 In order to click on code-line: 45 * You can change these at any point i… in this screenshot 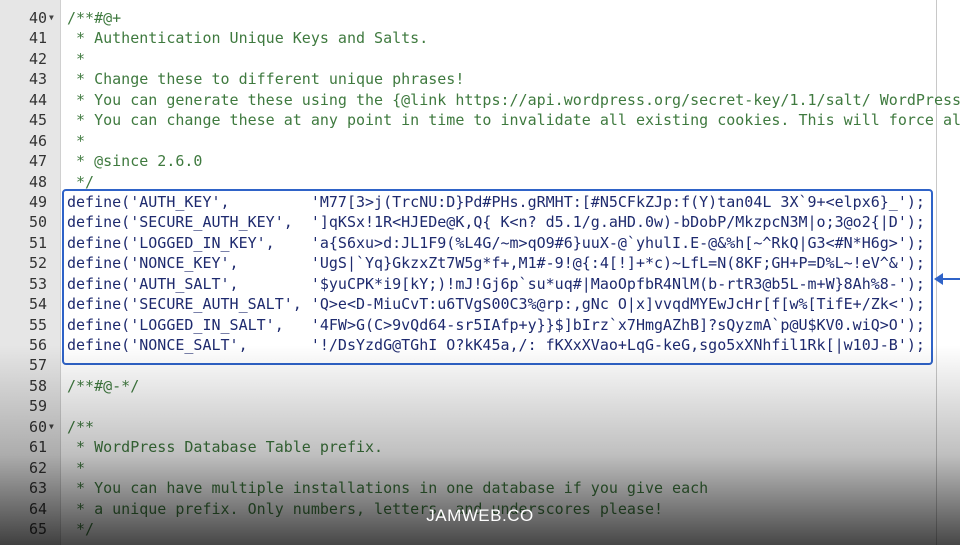, I will do `click(480, 120)`.